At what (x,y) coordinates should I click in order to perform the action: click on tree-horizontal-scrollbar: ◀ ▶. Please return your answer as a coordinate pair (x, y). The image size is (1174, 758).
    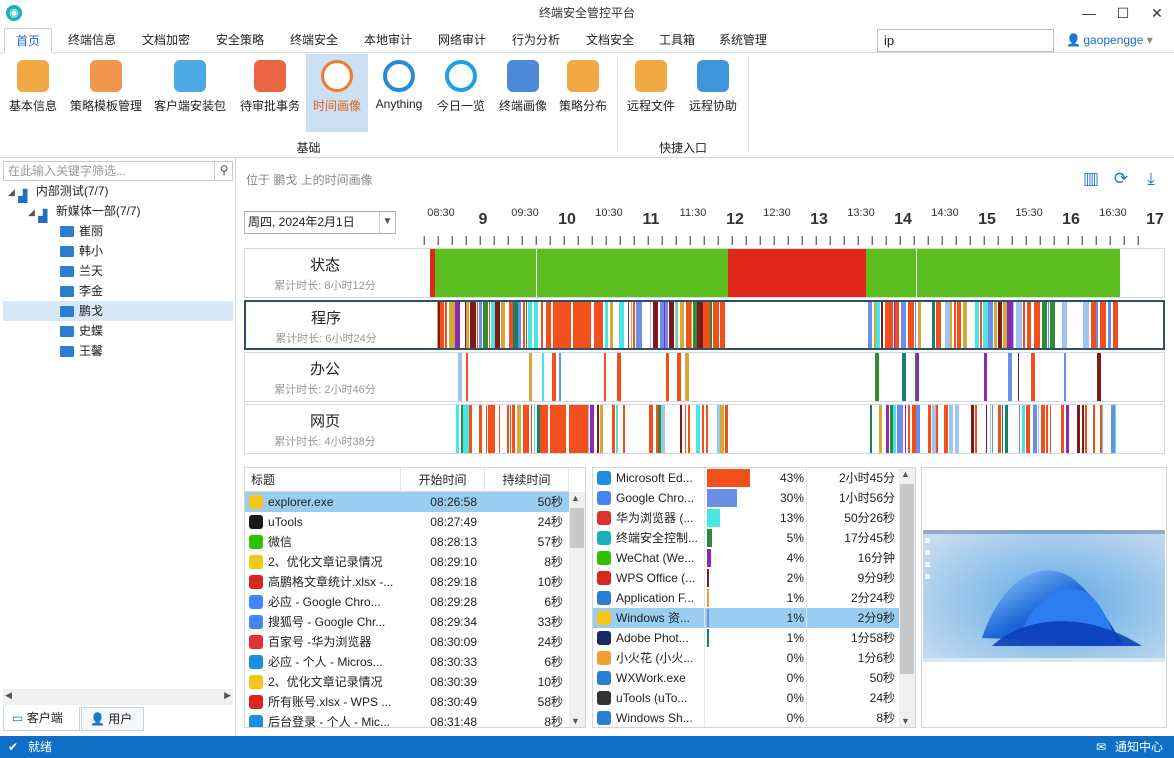
    Looking at the image, I should click on (118, 697).